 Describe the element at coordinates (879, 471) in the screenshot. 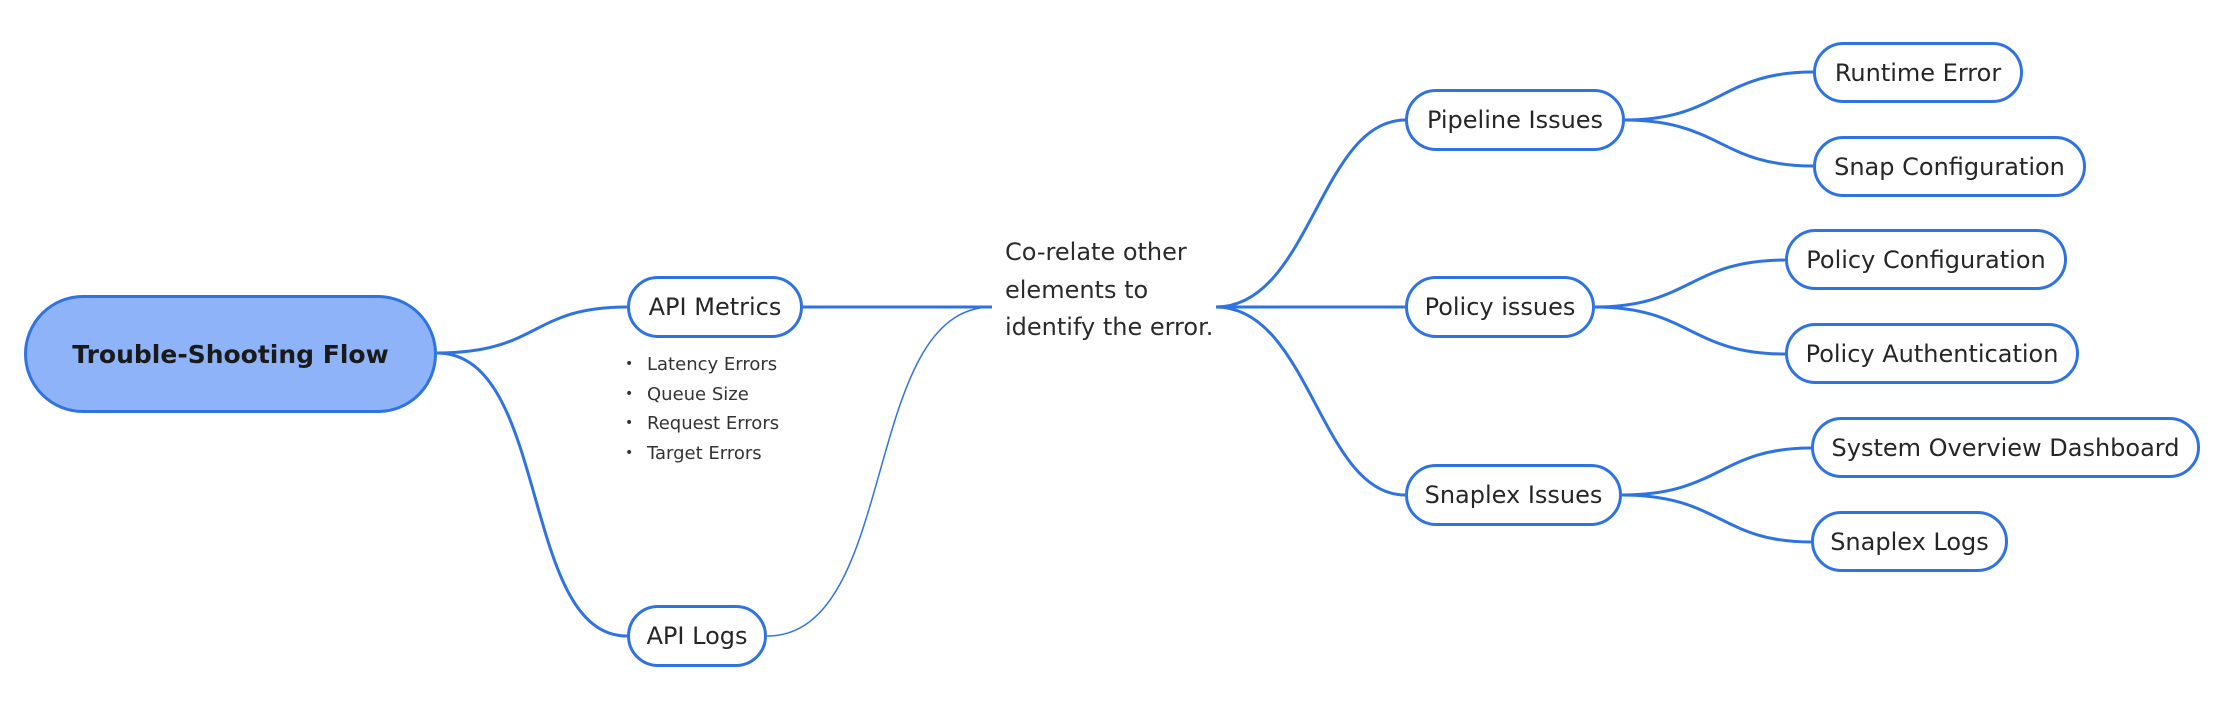

I see `connector-api-logs-to-note` at that location.